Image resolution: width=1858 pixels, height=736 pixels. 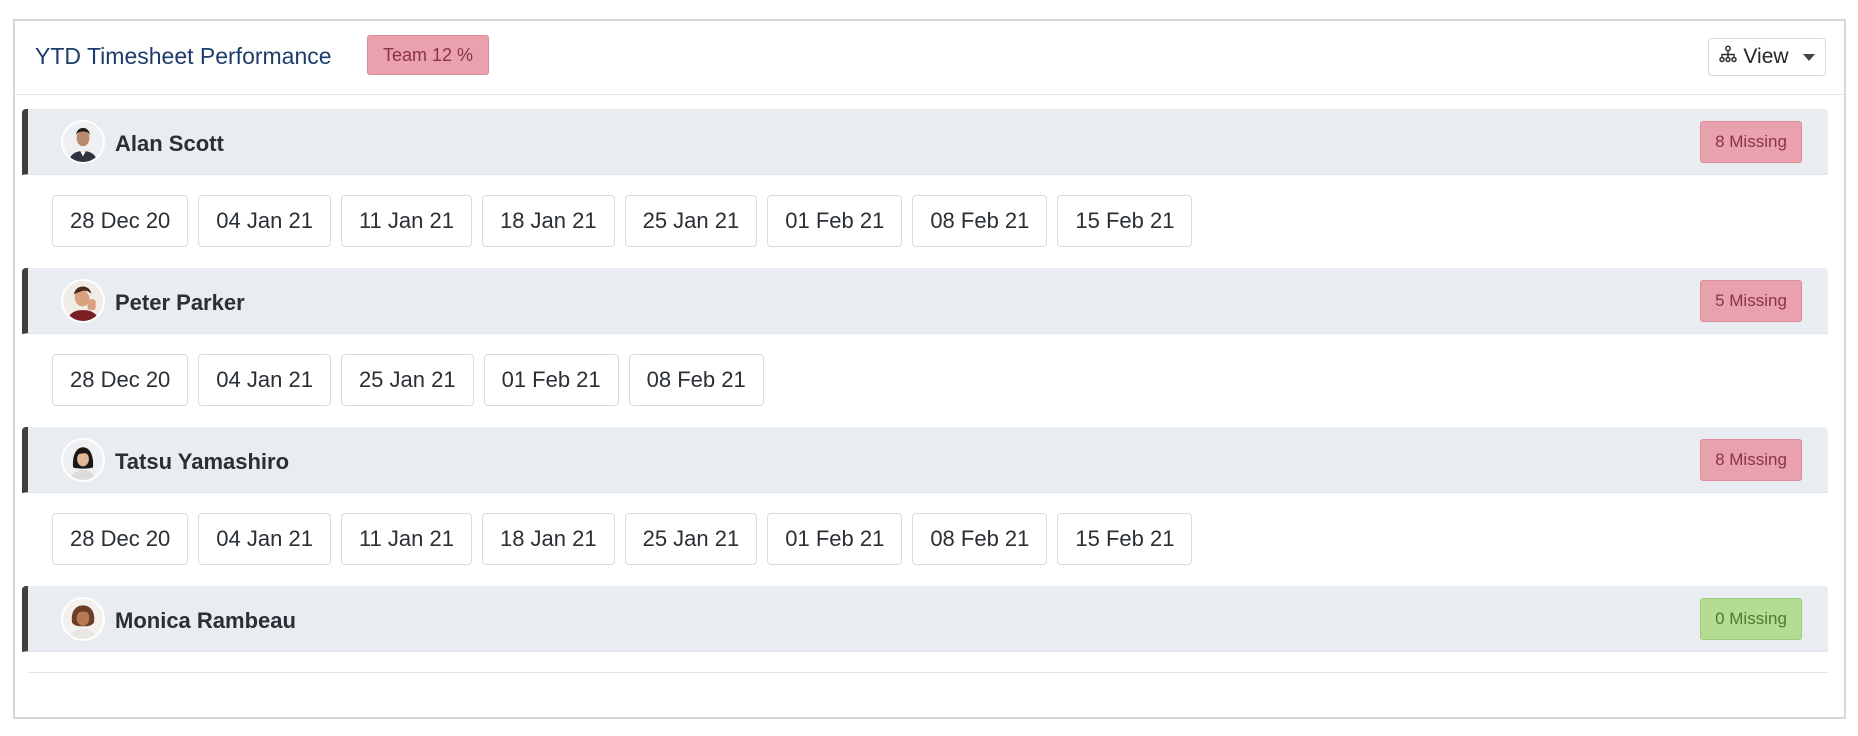 I want to click on person-name: Alan Scott, so click(x=169, y=143).